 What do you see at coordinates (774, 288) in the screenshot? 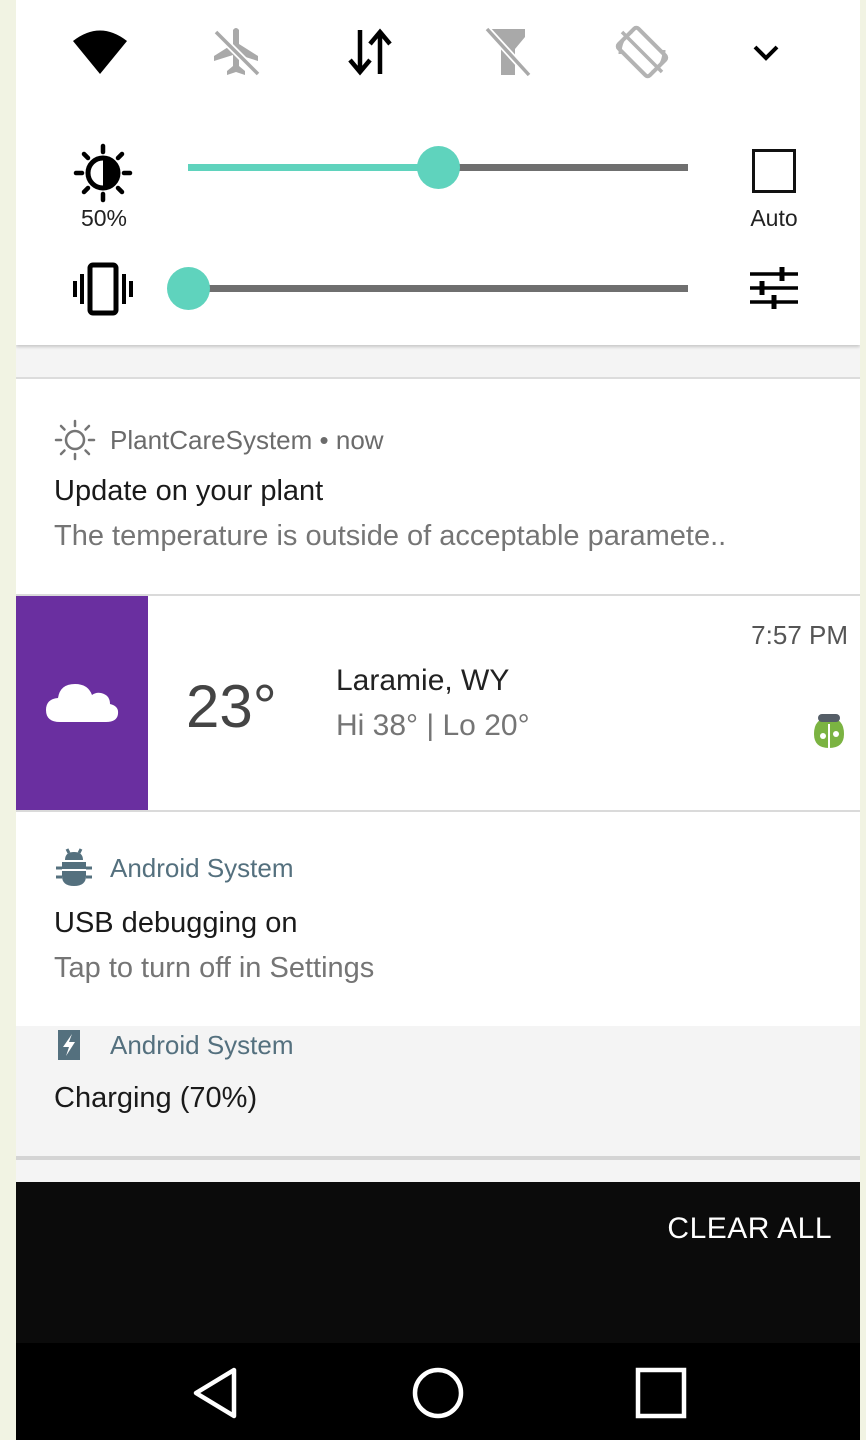
I see `tune-settings-icon` at bounding box center [774, 288].